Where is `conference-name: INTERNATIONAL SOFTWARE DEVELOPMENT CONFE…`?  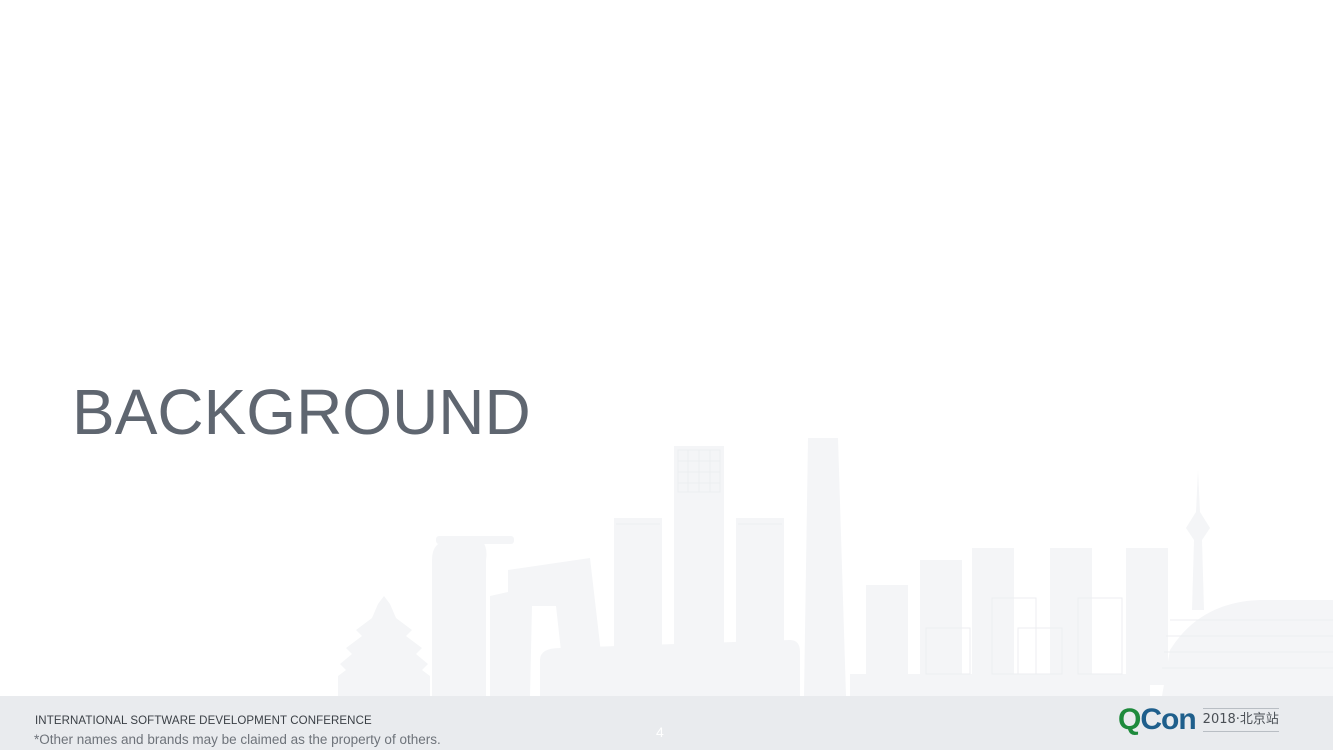 conference-name: INTERNATIONAL SOFTWARE DEVELOPMENT CONFE… is located at coordinates (203, 721).